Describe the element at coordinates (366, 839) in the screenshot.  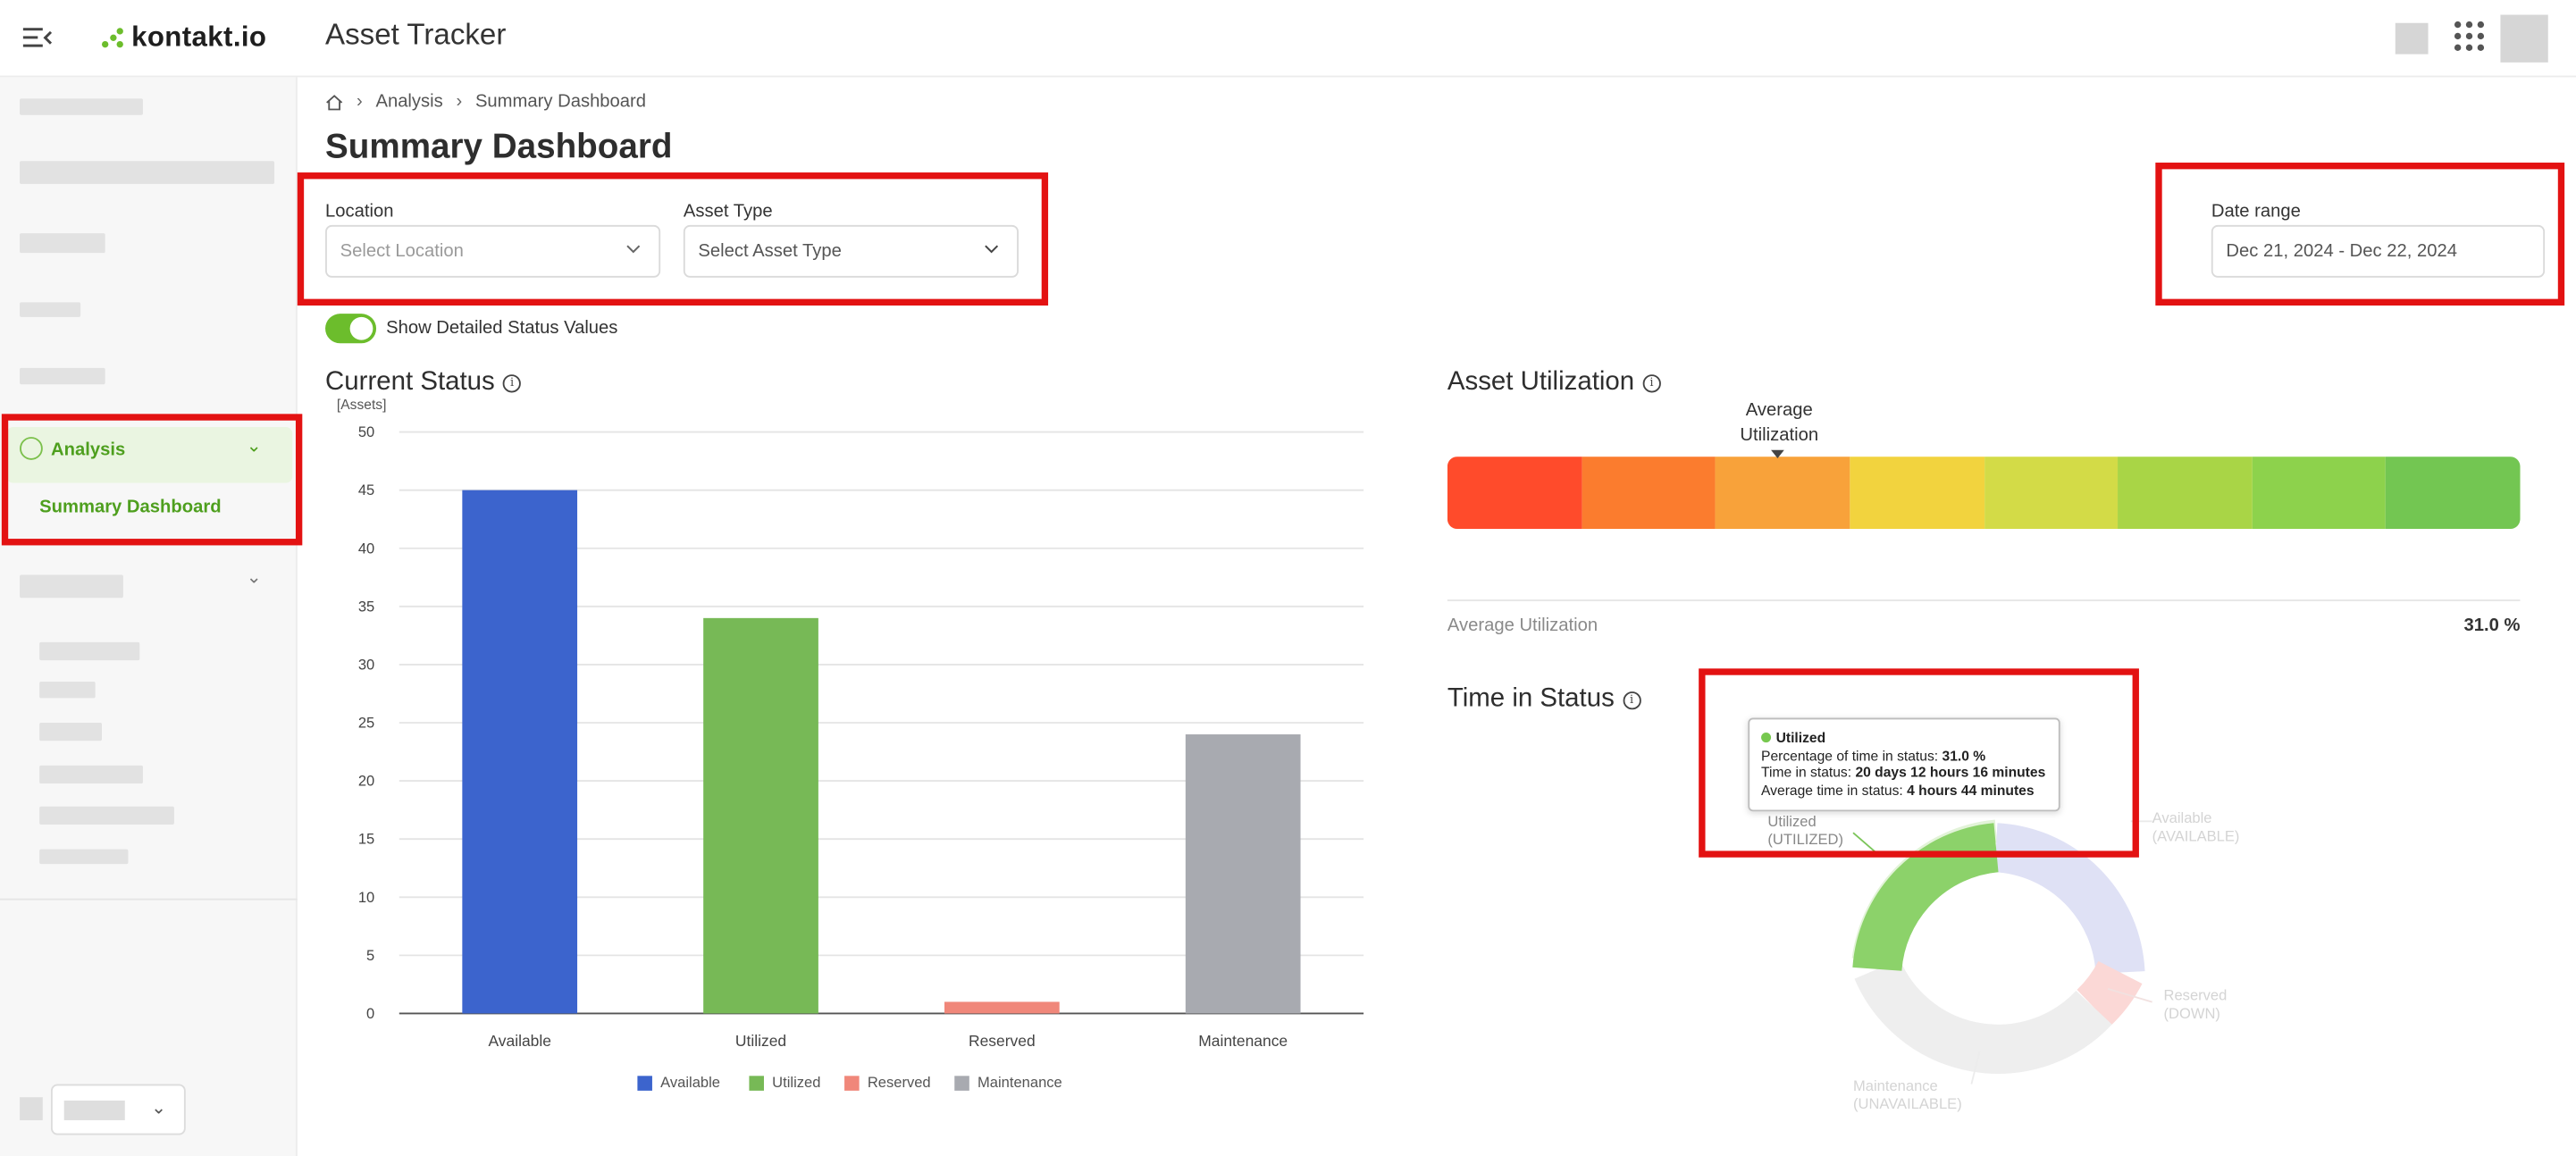
I see `y-tick-label: 15` at that location.